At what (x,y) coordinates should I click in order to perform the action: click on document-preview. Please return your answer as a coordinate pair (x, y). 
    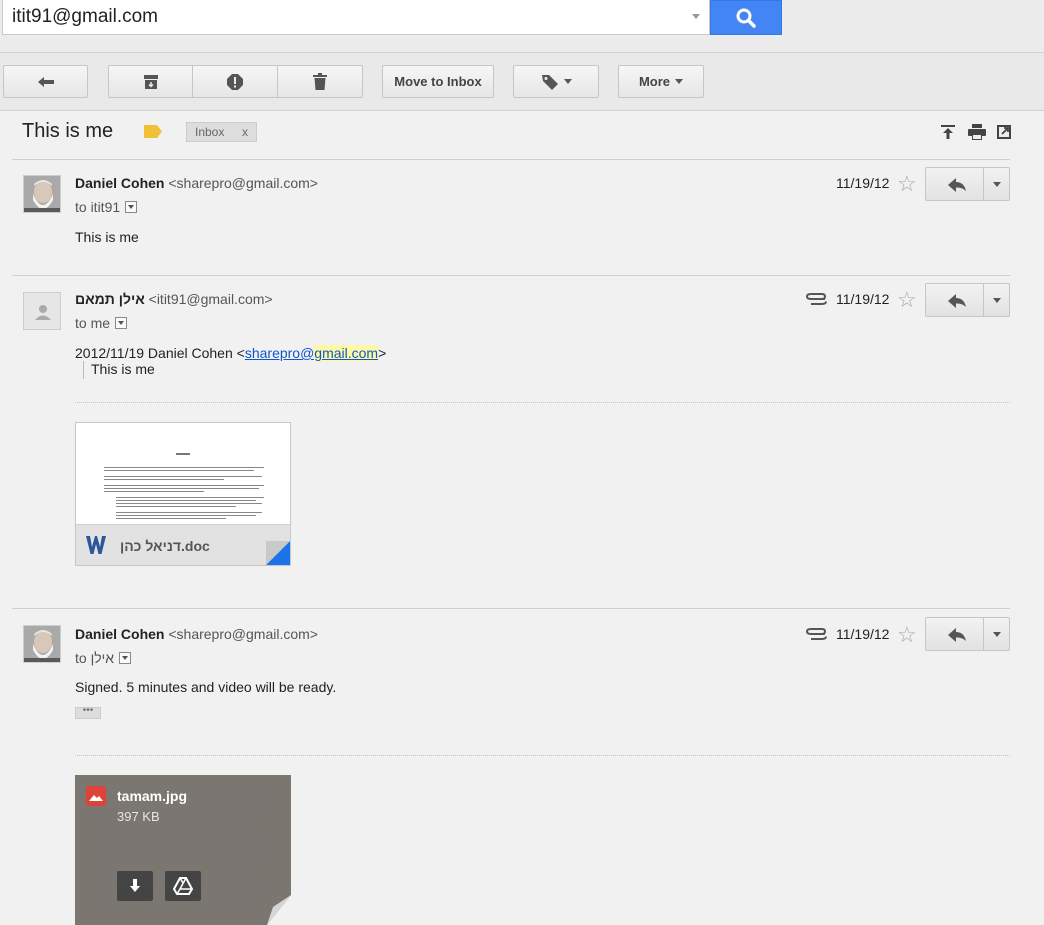
    Looking at the image, I should click on (184, 486).